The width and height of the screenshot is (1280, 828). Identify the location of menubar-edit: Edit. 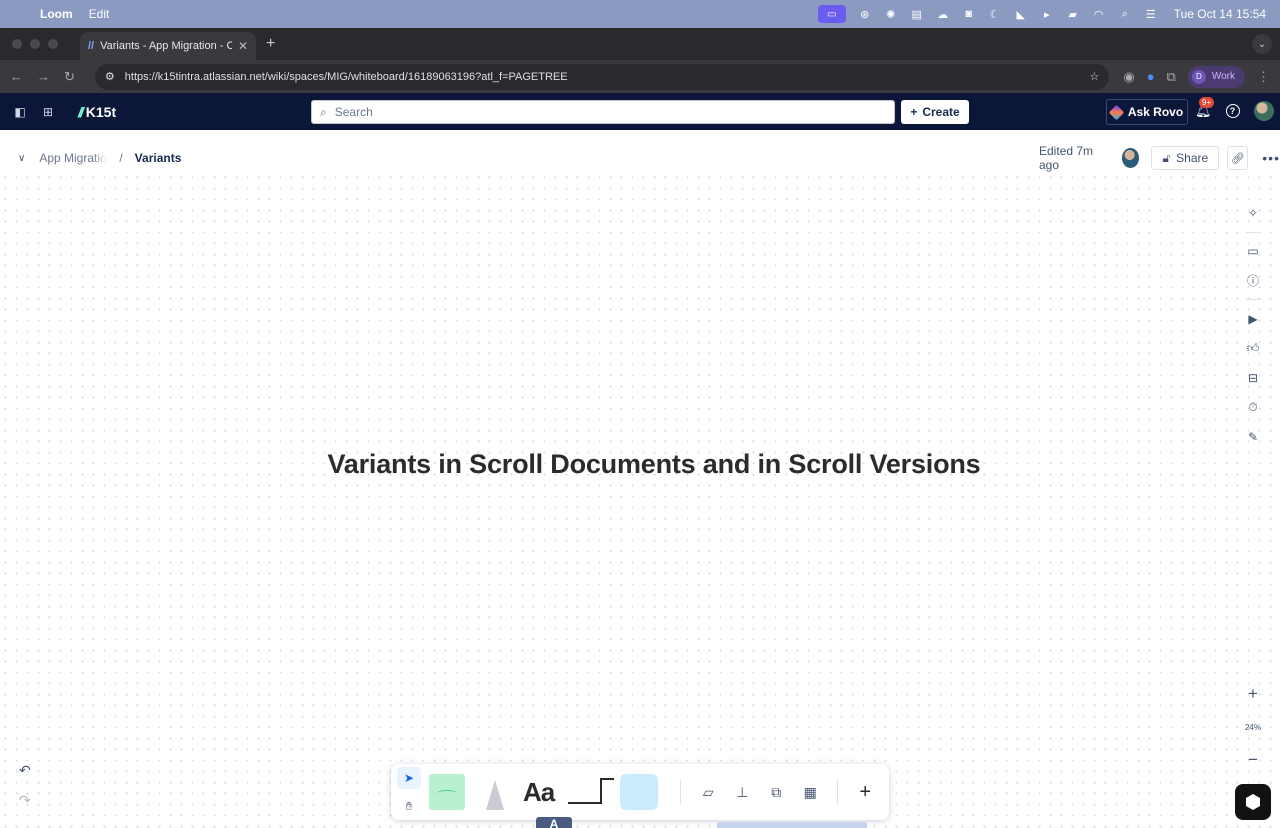
(99, 14).